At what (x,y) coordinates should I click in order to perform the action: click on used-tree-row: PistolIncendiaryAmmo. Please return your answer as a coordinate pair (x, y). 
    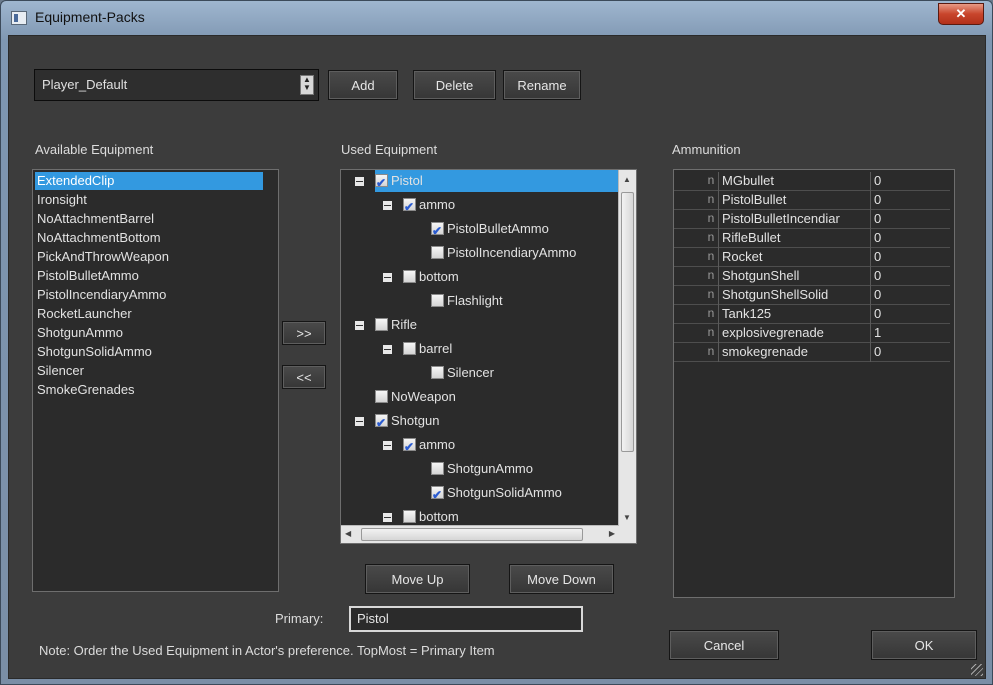
    Looking at the image, I should click on (480, 253).